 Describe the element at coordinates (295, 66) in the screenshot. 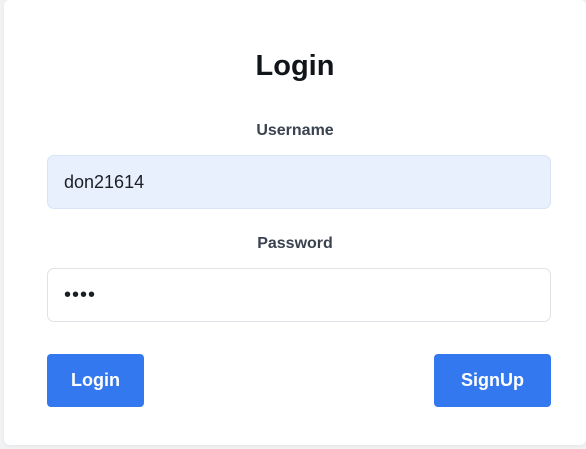

I see `page-title: Login` at that location.